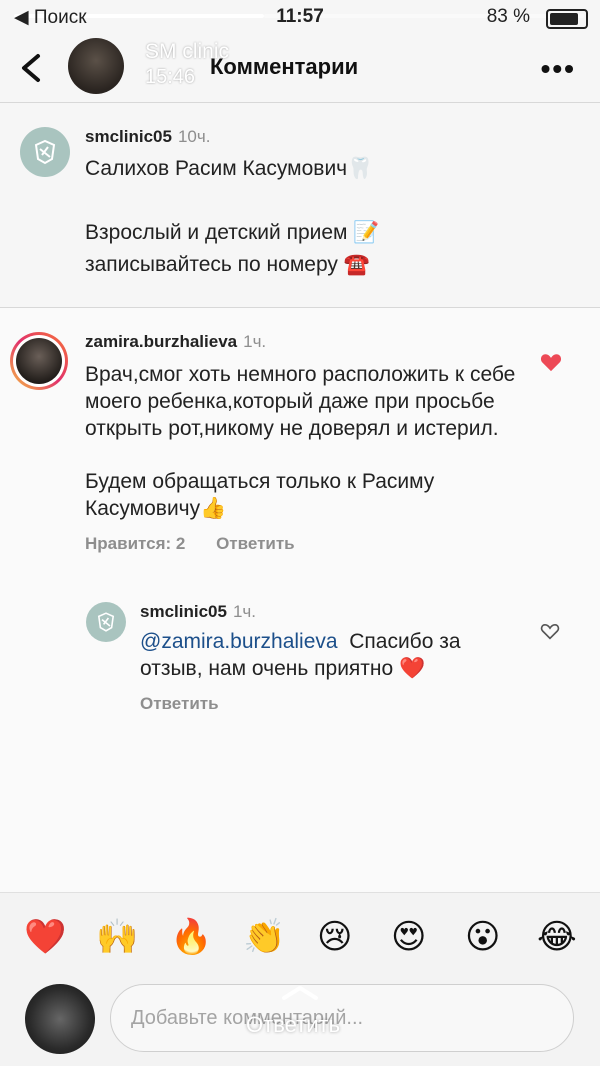  Describe the element at coordinates (567, 19) in the screenshot. I see `battery-icon` at that location.